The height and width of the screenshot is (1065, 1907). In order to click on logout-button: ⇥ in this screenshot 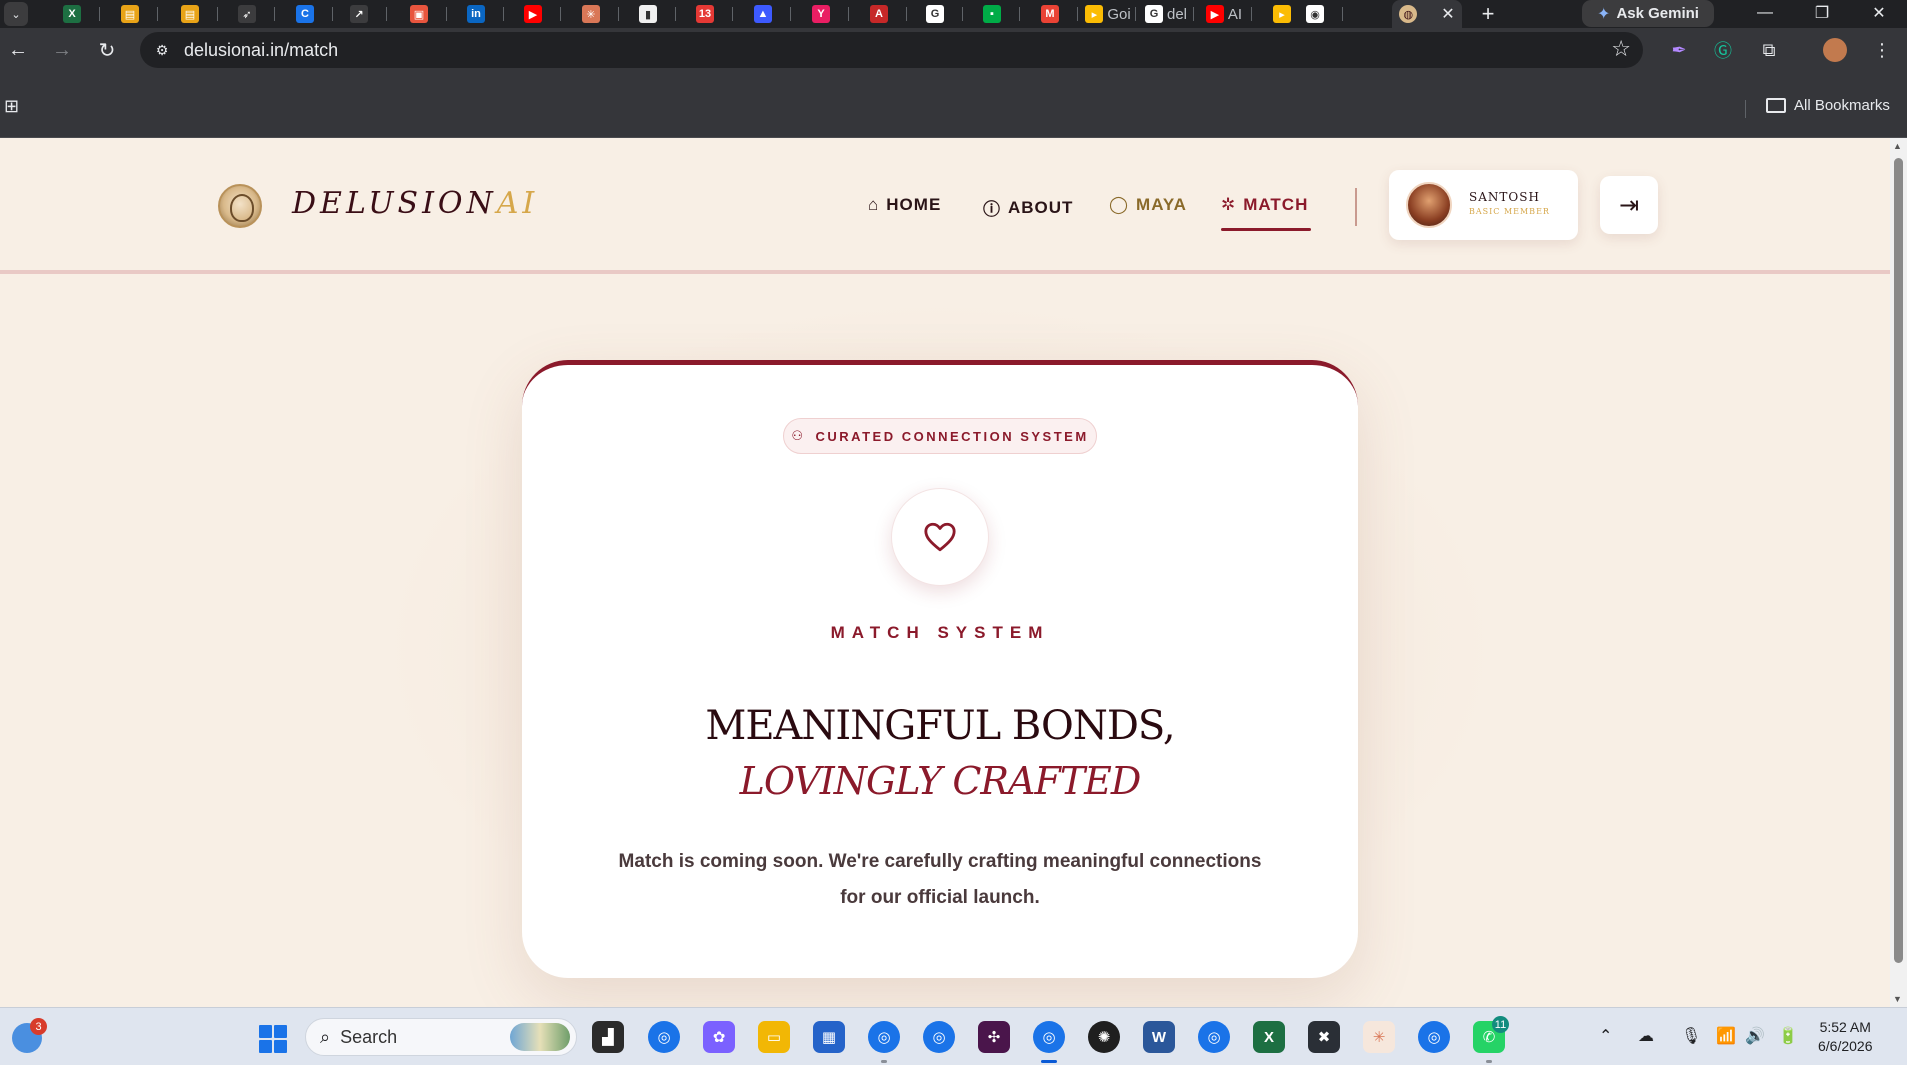, I will do `click(1629, 205)`.